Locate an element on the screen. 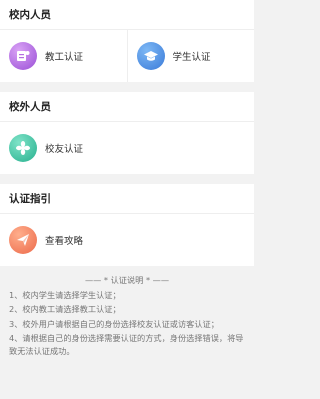 The height and width of the screenshot is (399, 320). student-auth-label: 学生认证 is located at coordinates (191, 57).